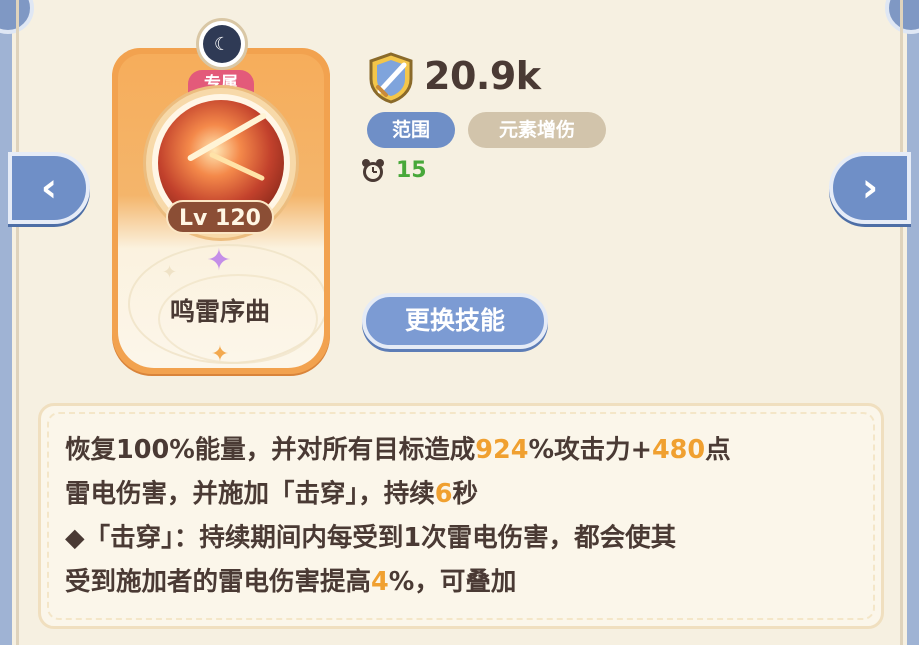 The width and height of the screenshot is (919, 645). Describe the element at coordinates (502, 450) in the screenshot. I see `highlight-value: 924` at that location.